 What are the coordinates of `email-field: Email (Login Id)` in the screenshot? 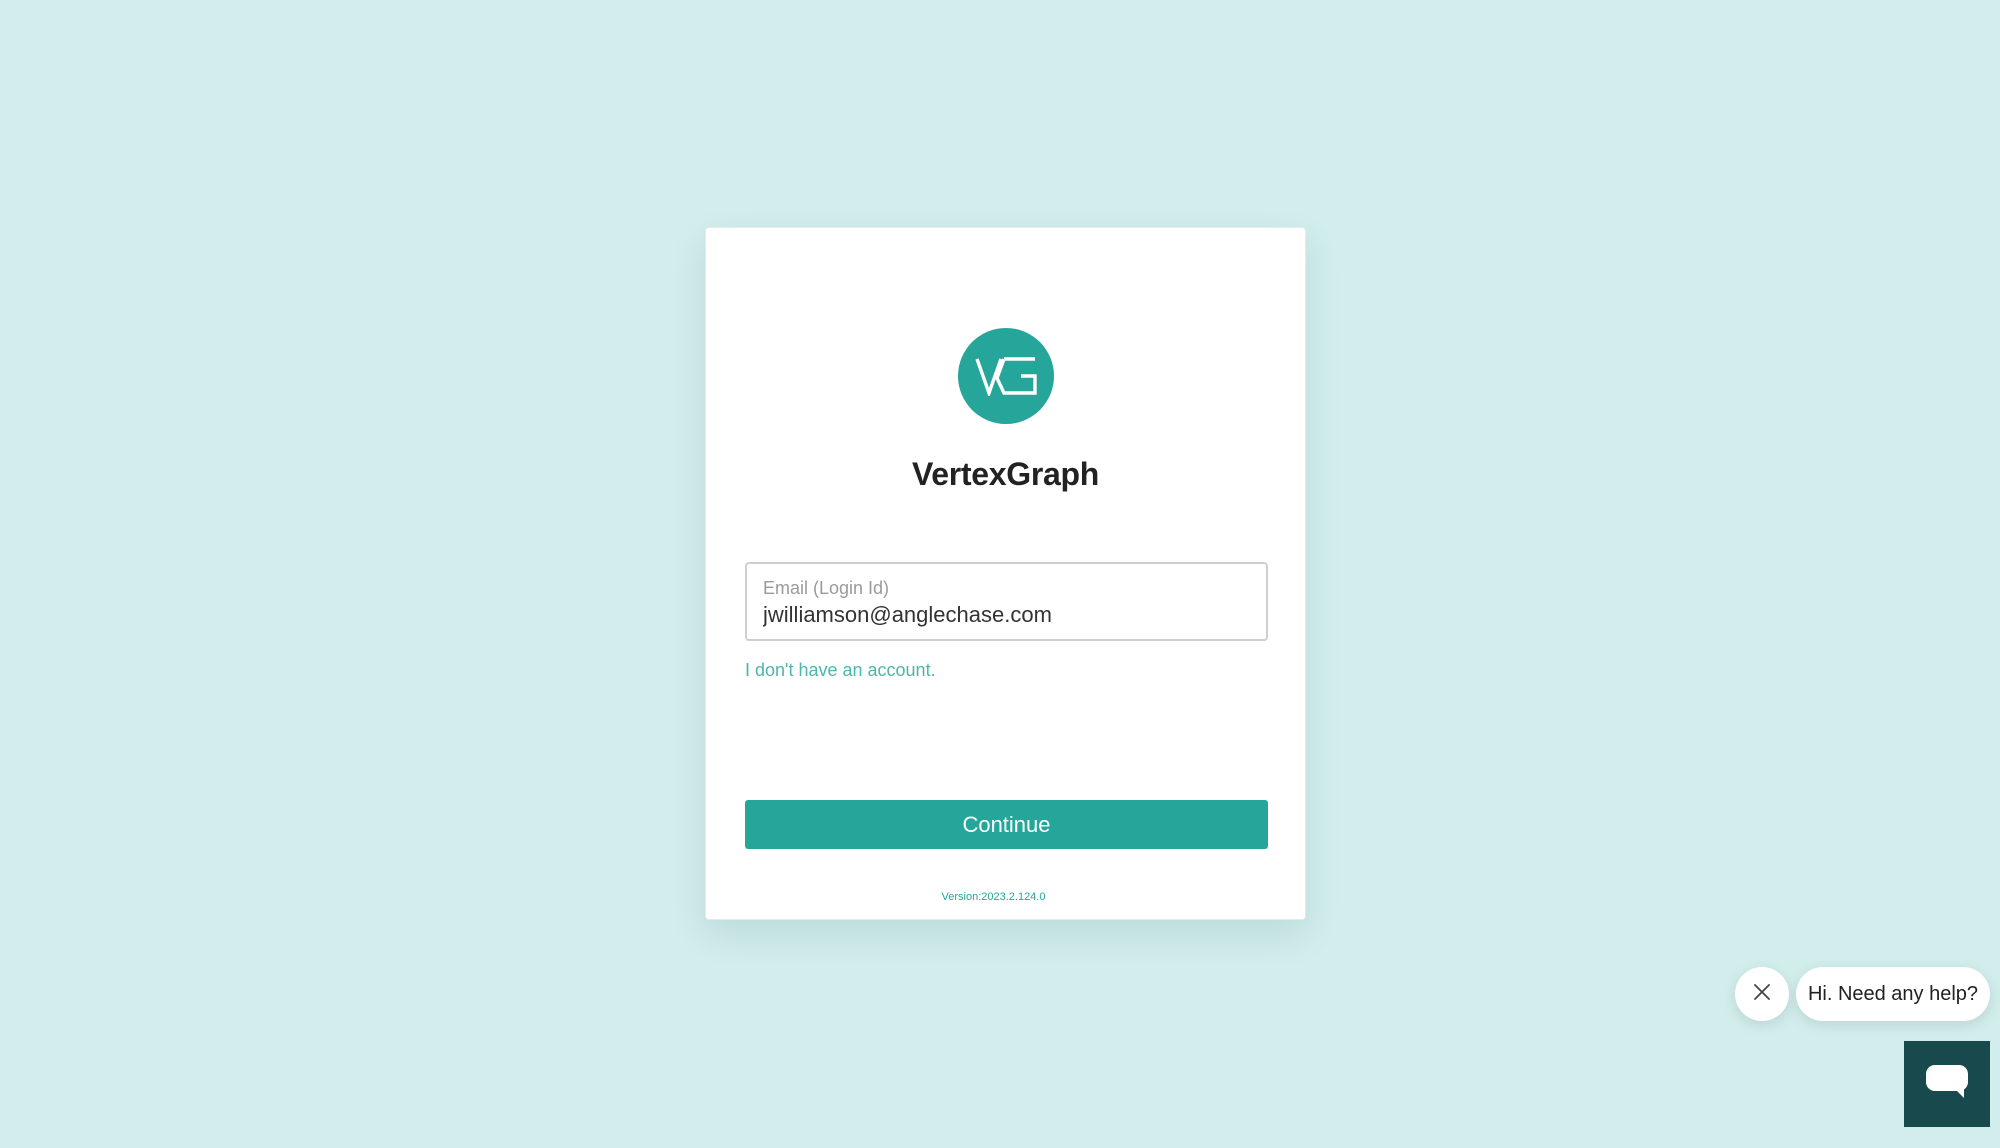 It's located at (1006, 601).